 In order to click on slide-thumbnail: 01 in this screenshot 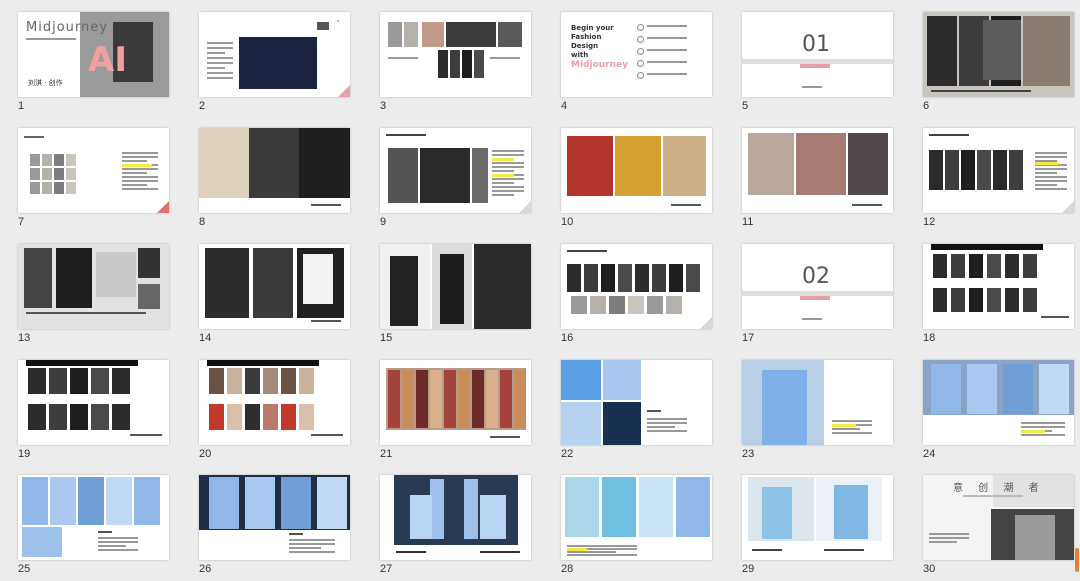, I will do `click(817, 54)`.